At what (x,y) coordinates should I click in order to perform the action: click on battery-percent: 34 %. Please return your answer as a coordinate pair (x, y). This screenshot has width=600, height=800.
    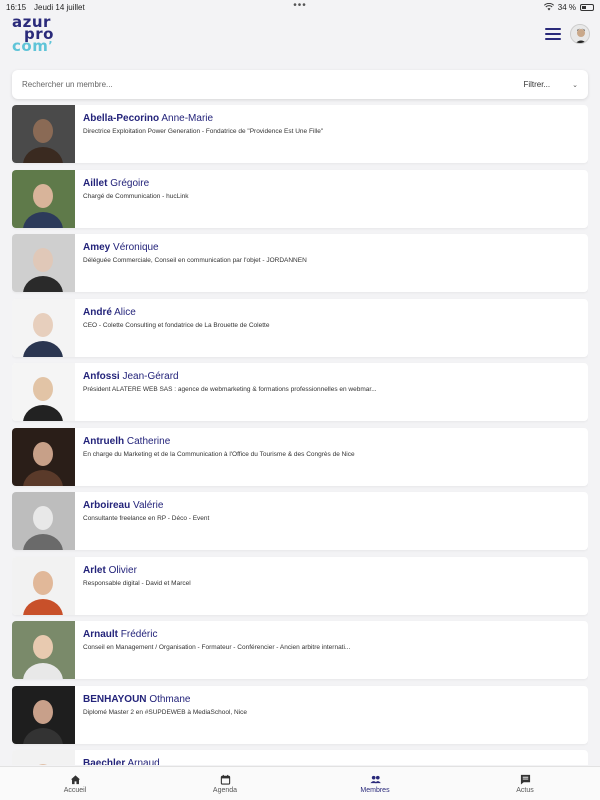
    Looking at the image, I should click on (566, 7).